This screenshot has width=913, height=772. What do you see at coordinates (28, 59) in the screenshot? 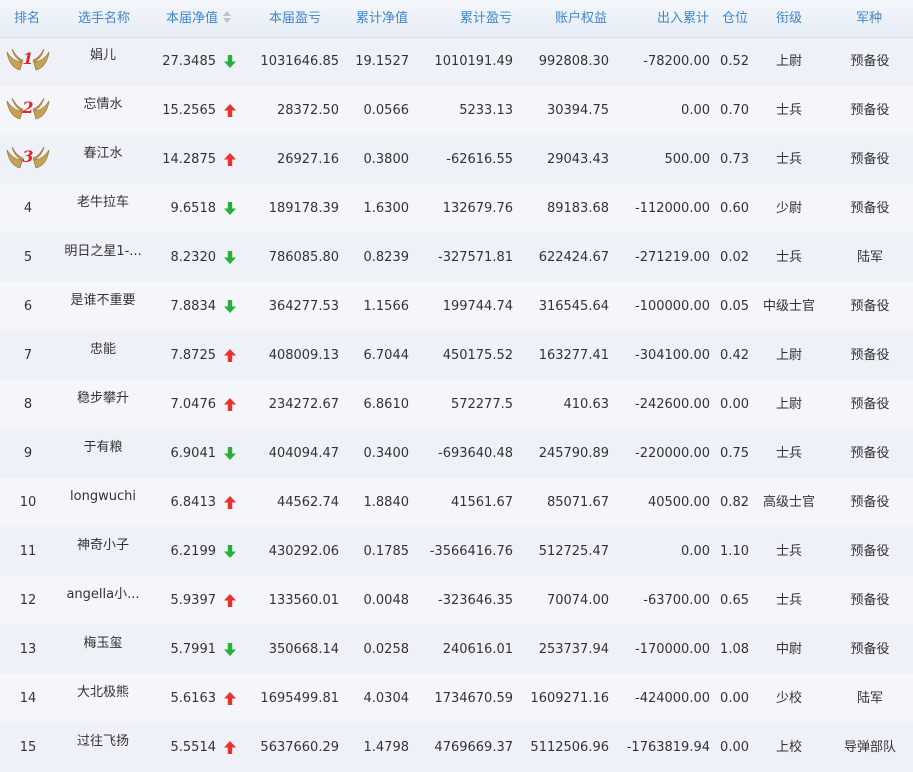
I see `medal-rank-1-icon: 1` at bounding box center [28, 59].